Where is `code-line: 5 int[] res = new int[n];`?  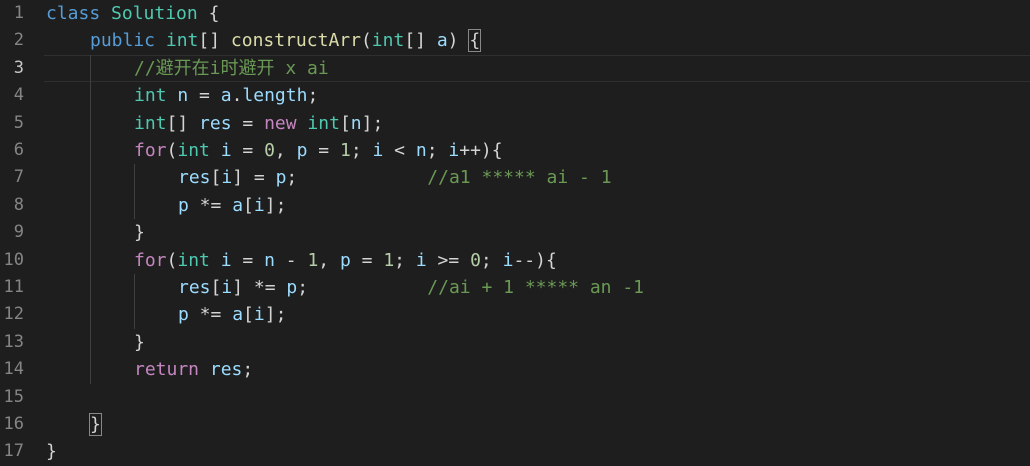 code-line: 5 int[] res = new int[n]; is located at coordinates (515, 123).